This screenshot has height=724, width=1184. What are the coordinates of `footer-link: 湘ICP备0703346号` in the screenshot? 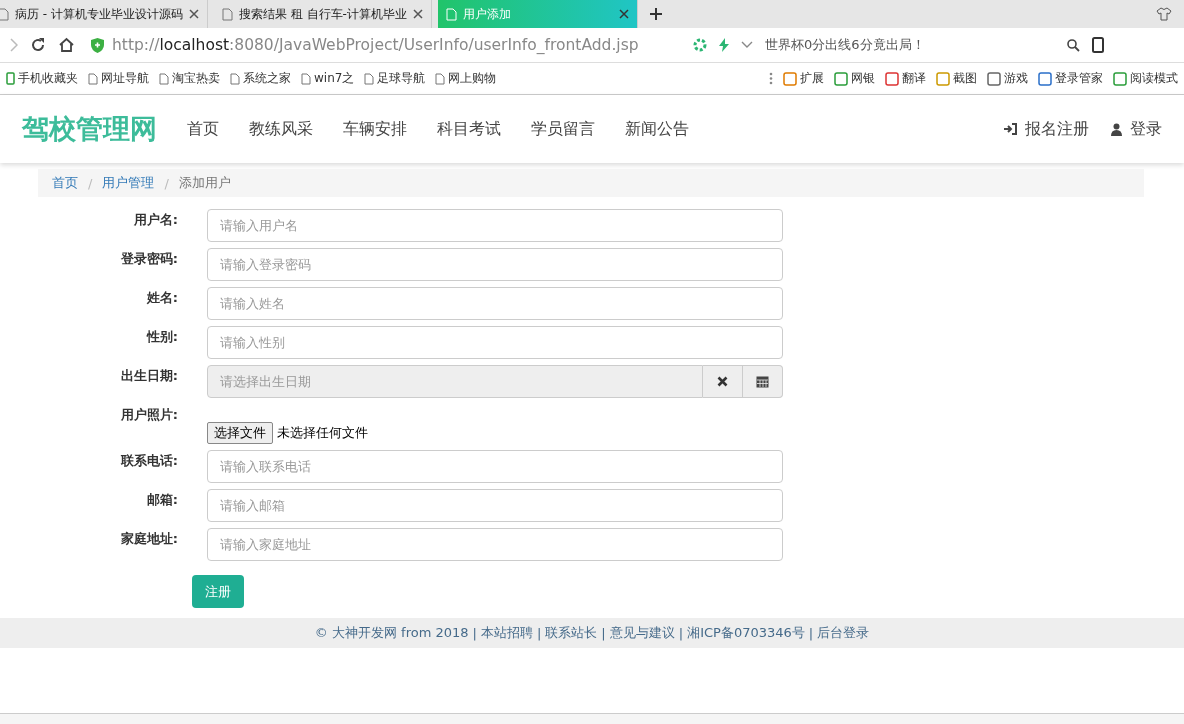 It's located at (746, 633).